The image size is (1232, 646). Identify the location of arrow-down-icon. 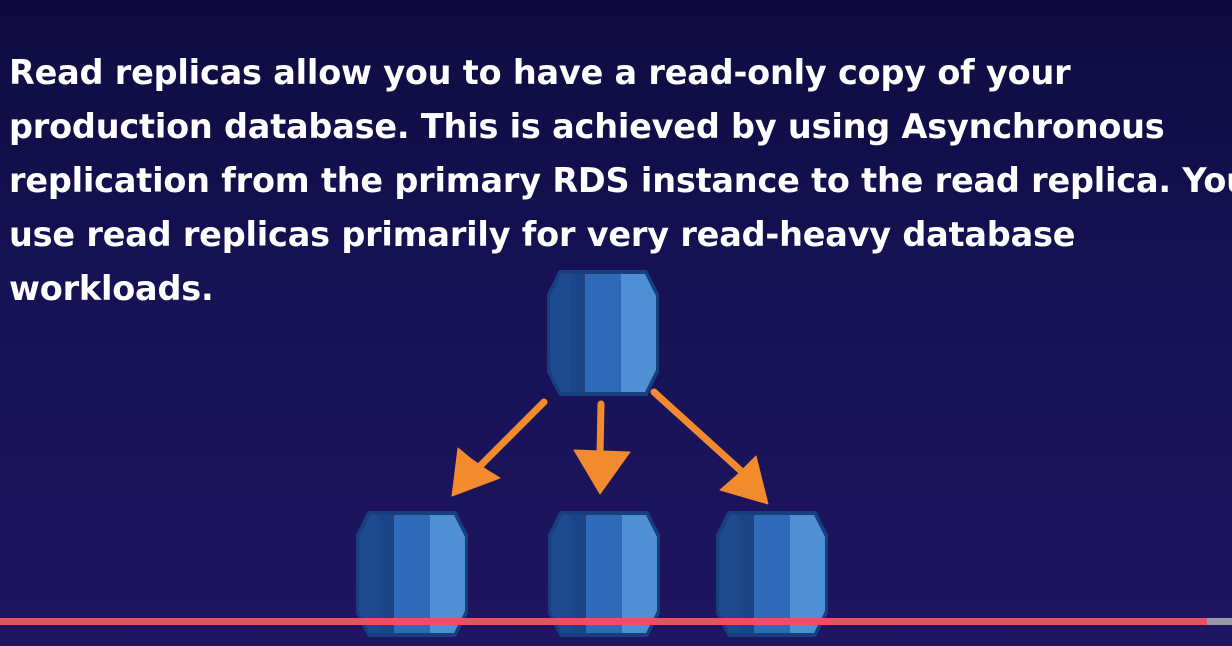
(602, 447).